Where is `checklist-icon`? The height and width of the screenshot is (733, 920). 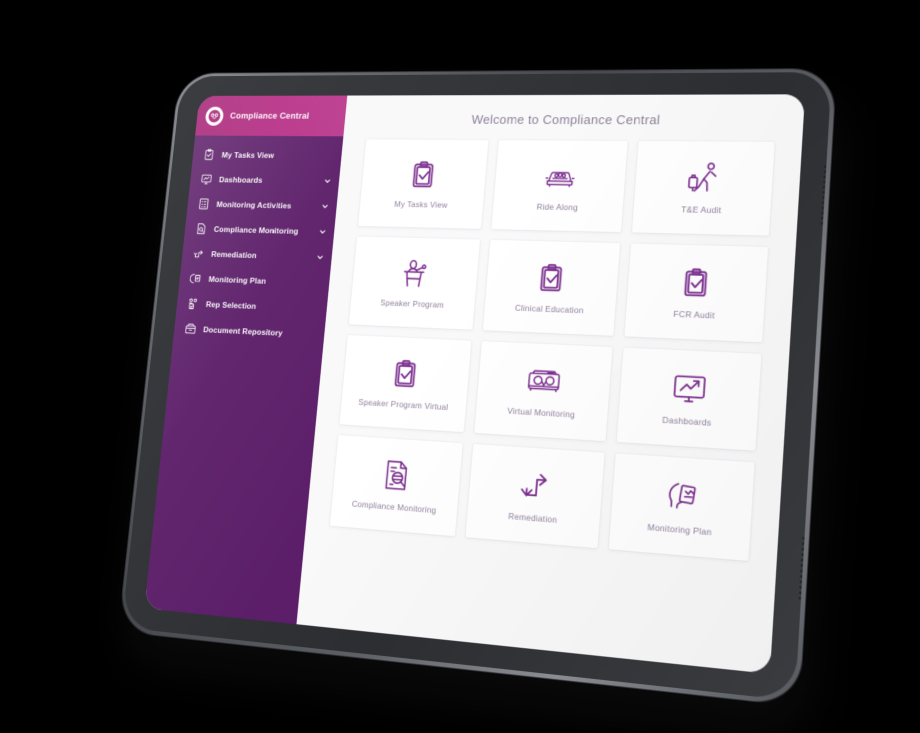 checklist-icon is located at coordinates (203, 203).